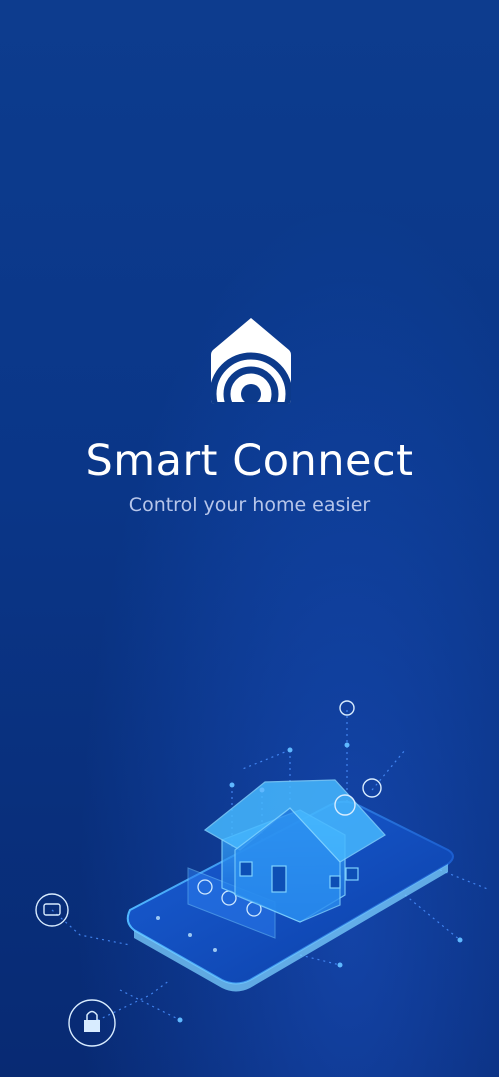 The height and width of the screenshot is (1077, 499). I want to click on smart-home-logo-icon, so click(251, 361).